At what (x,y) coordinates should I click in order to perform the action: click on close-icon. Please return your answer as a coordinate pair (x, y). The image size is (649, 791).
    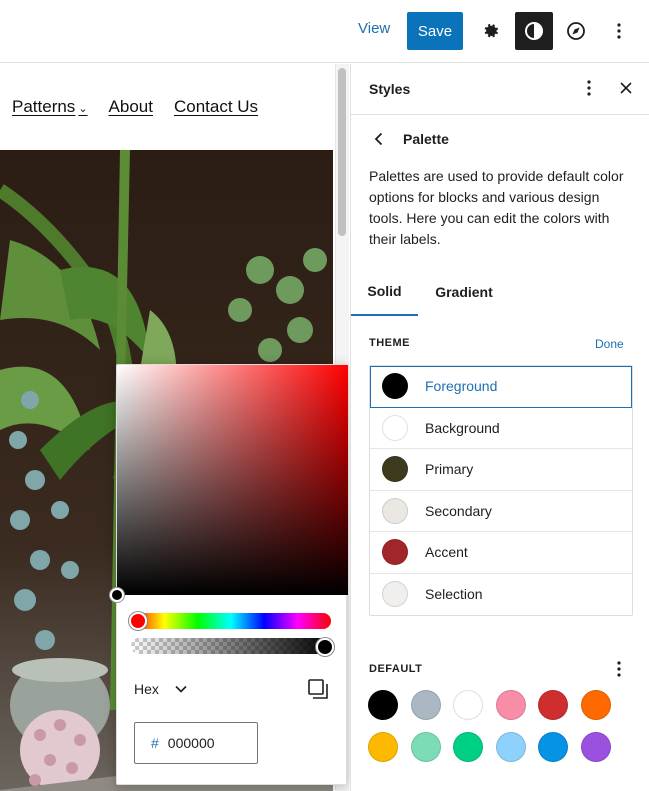
    Looking at the image, I should click on (626, 88).